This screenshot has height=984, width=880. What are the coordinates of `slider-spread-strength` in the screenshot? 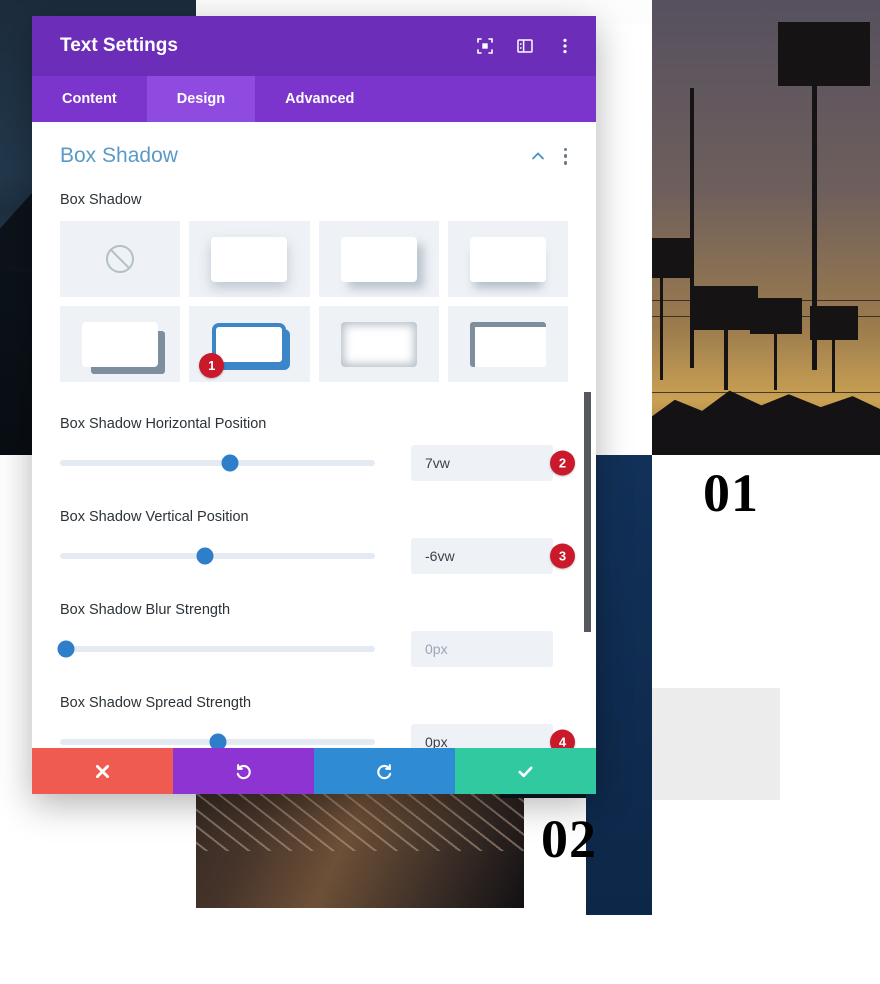 It's located at (217, 740).